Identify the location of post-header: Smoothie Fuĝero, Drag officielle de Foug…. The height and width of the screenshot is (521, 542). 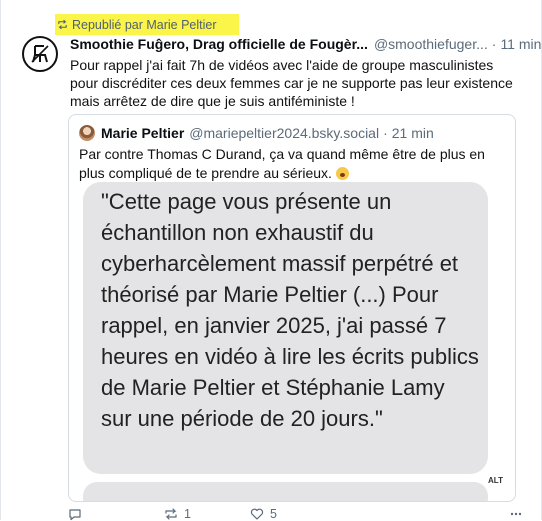
(305, 44).